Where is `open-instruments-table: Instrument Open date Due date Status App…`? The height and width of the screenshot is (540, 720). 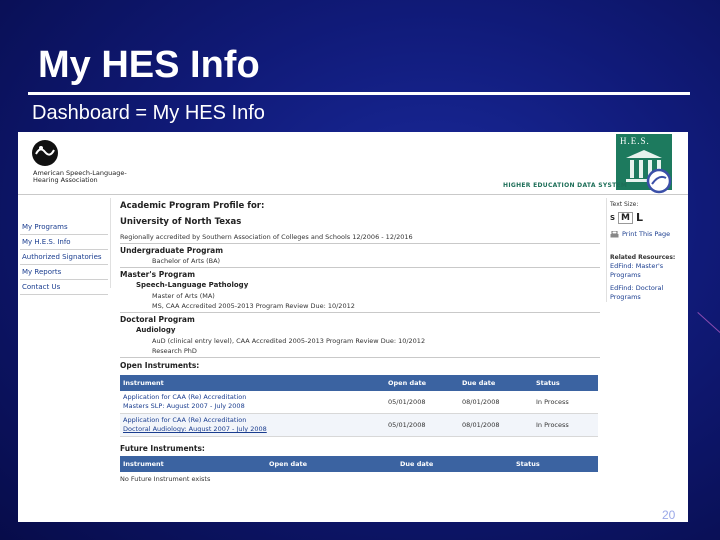 open-instruments-table: Instrument Open date Due date Status App… is located at coordinates (359, 406).